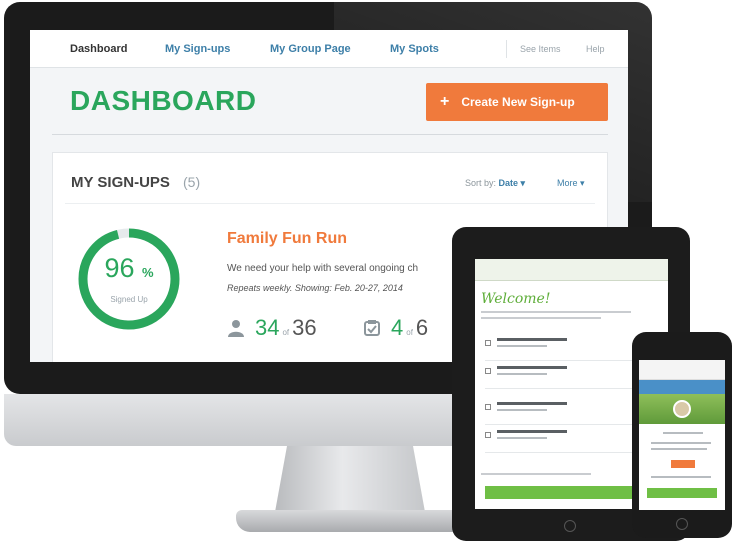  I want to click on title-divider, so click(330, 134).